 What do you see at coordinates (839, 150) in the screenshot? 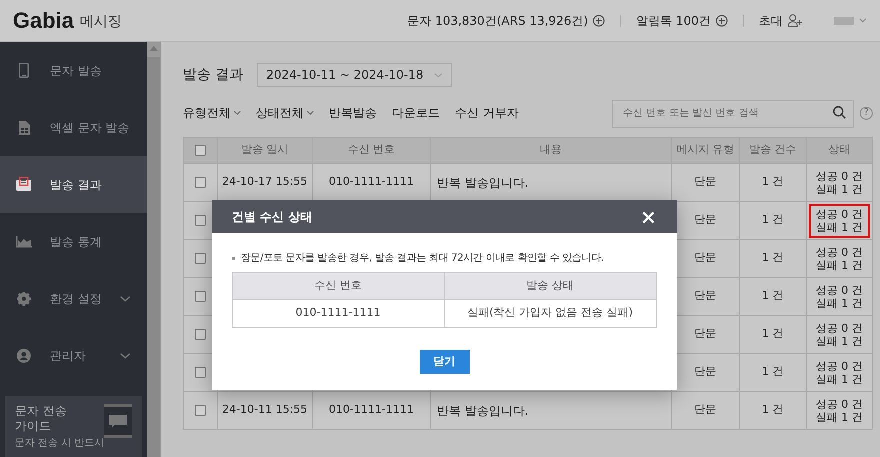
I see `column-header: 상태` at bounding box center [839, 150].